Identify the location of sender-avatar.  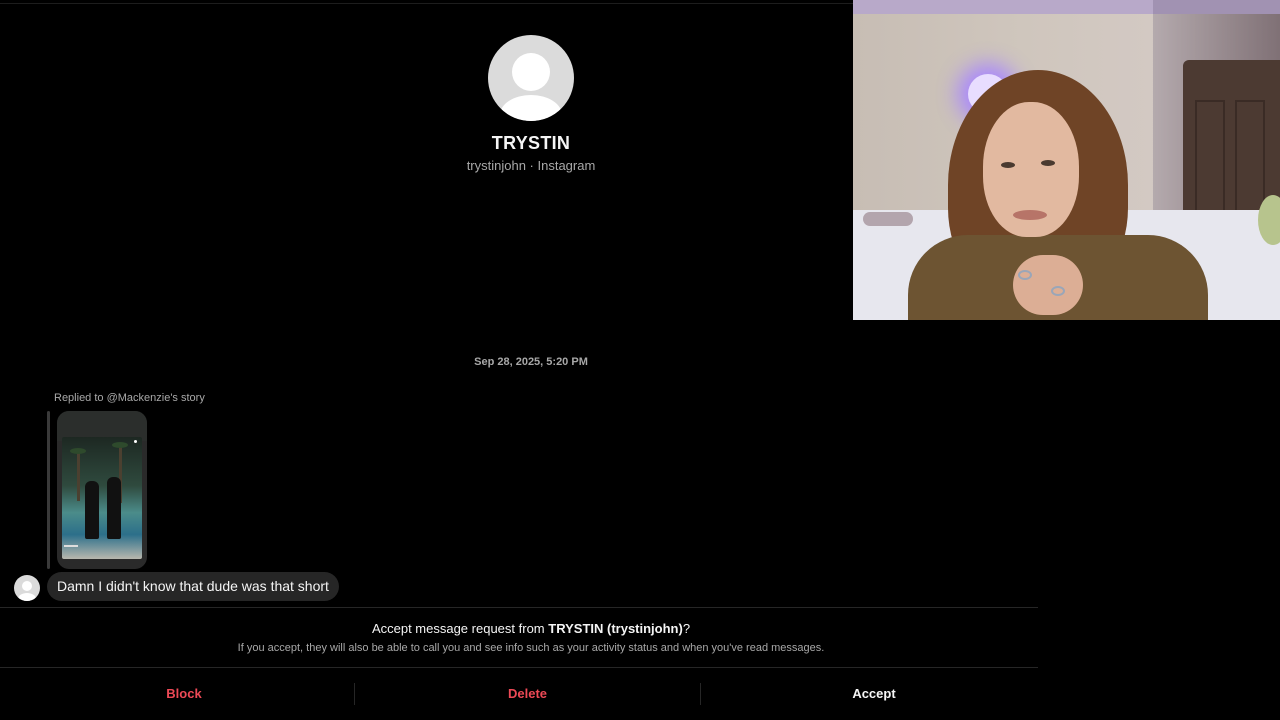
(27, 588).